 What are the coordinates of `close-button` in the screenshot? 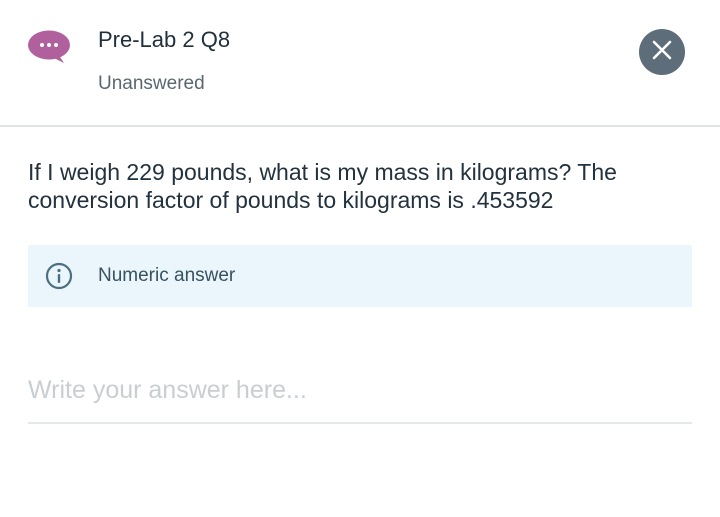 It's located at (662, 52).